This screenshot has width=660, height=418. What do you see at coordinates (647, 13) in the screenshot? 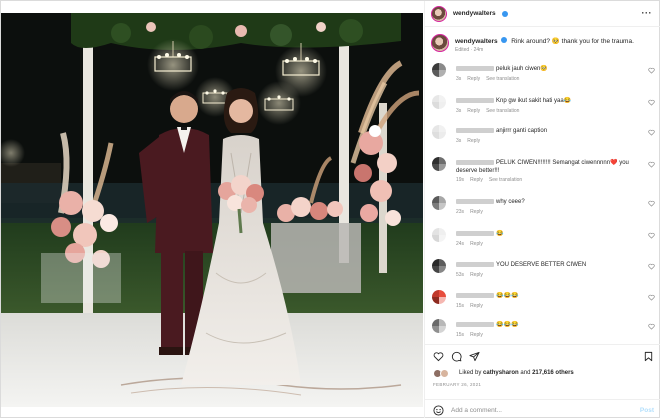
I see `more-options-icon: ···` at bounding box center [647, 13].